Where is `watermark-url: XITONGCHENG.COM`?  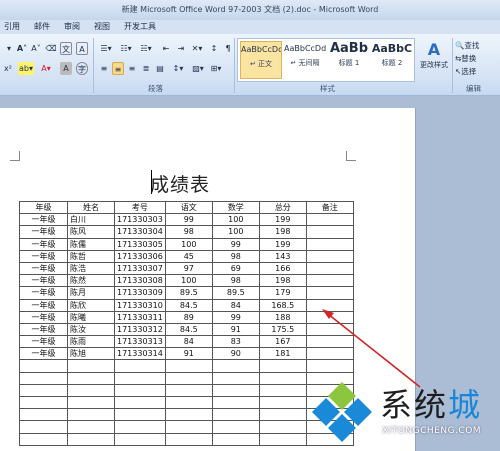
watermark-url: XITONGCHENG.COM is located at coordinates (432, 431).